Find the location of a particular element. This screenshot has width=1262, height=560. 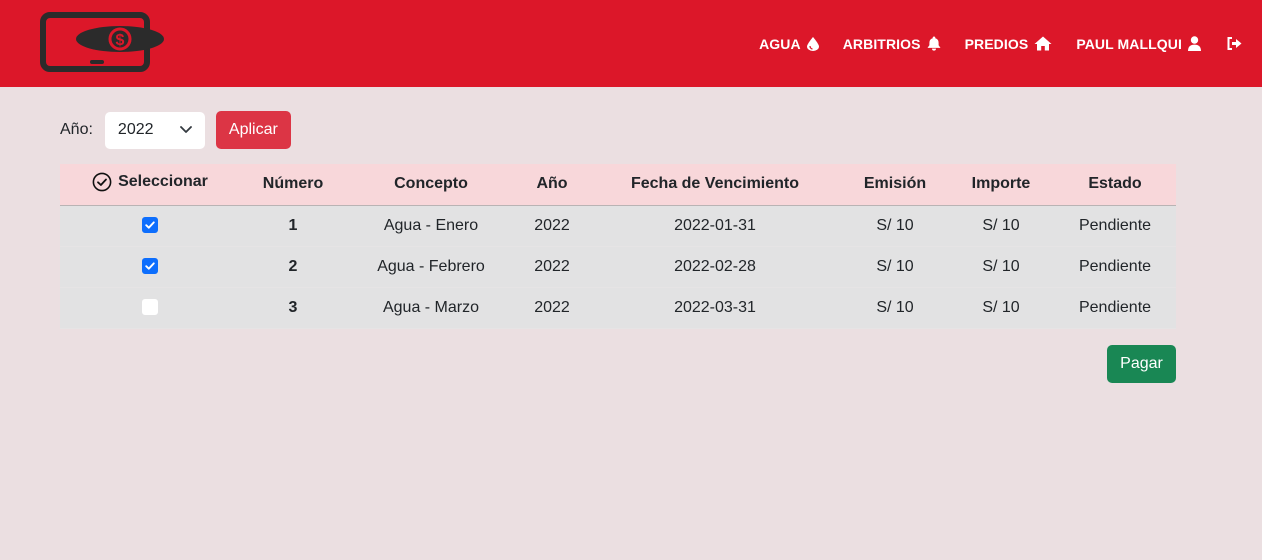

numero-cell: 2 is located at coordinates (293, 267).